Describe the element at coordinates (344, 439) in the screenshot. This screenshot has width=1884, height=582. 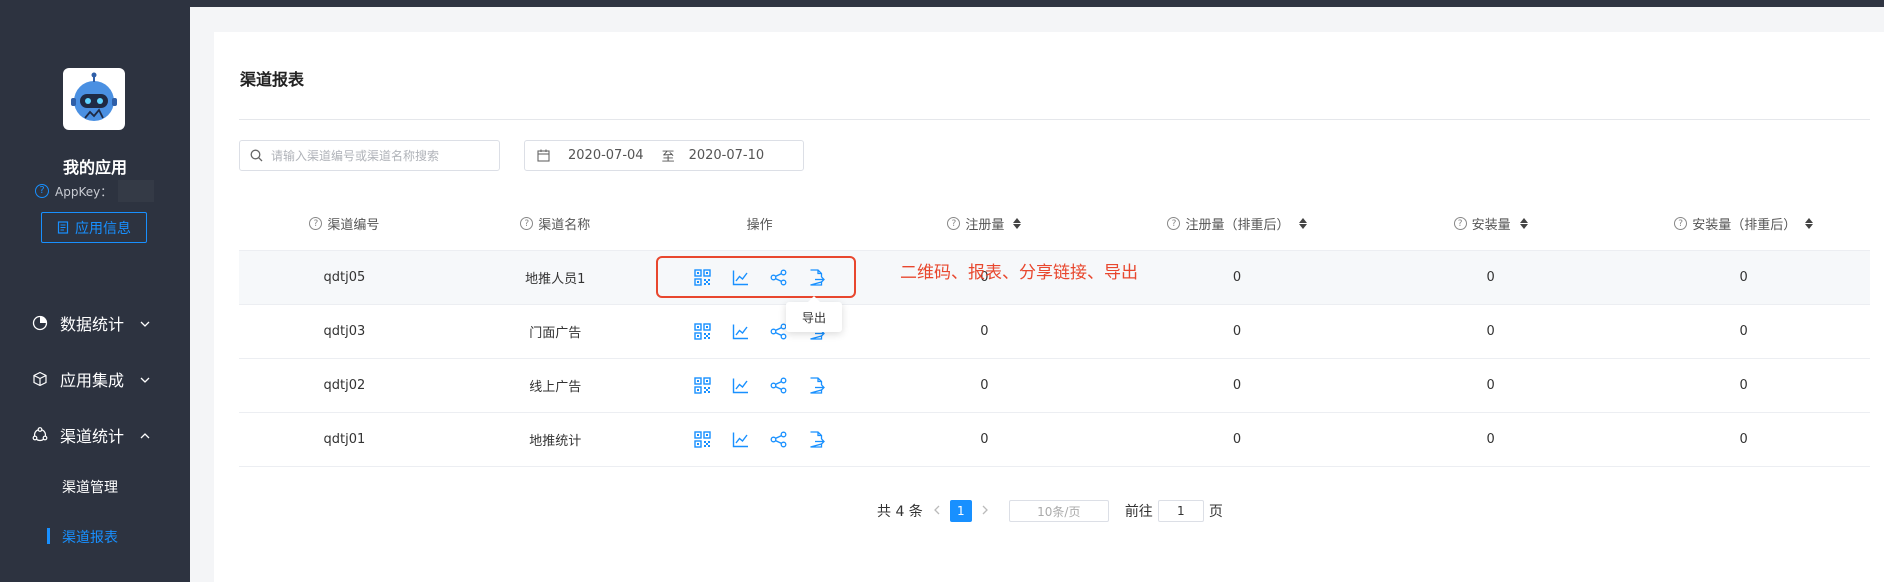
I see `cell-channel-code: qdtj01` at that location.